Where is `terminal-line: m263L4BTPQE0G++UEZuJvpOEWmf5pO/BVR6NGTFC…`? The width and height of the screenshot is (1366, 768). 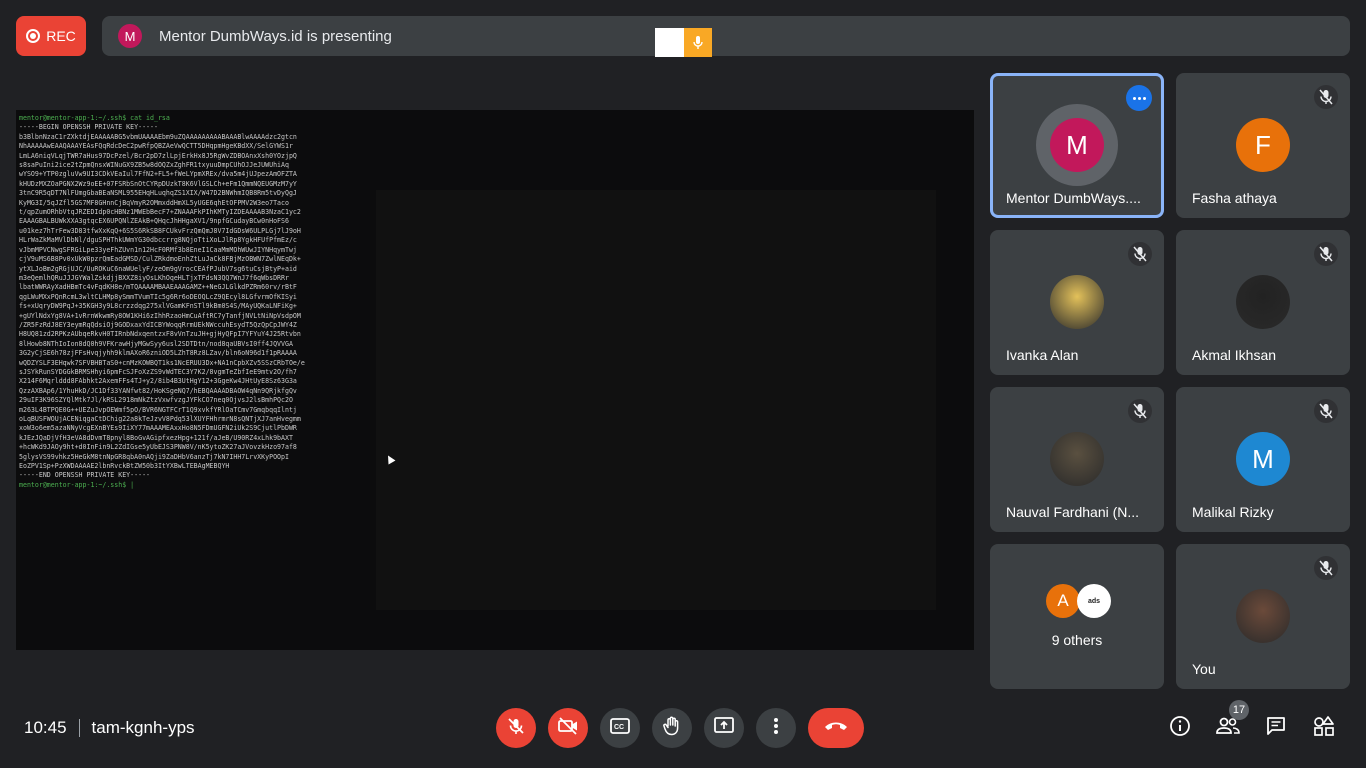
terminal-line: m263L4BTPQE0G++UEZuJvpOEWmf5pO/BVR6NGTFC… is located at coordinates (158, 409).